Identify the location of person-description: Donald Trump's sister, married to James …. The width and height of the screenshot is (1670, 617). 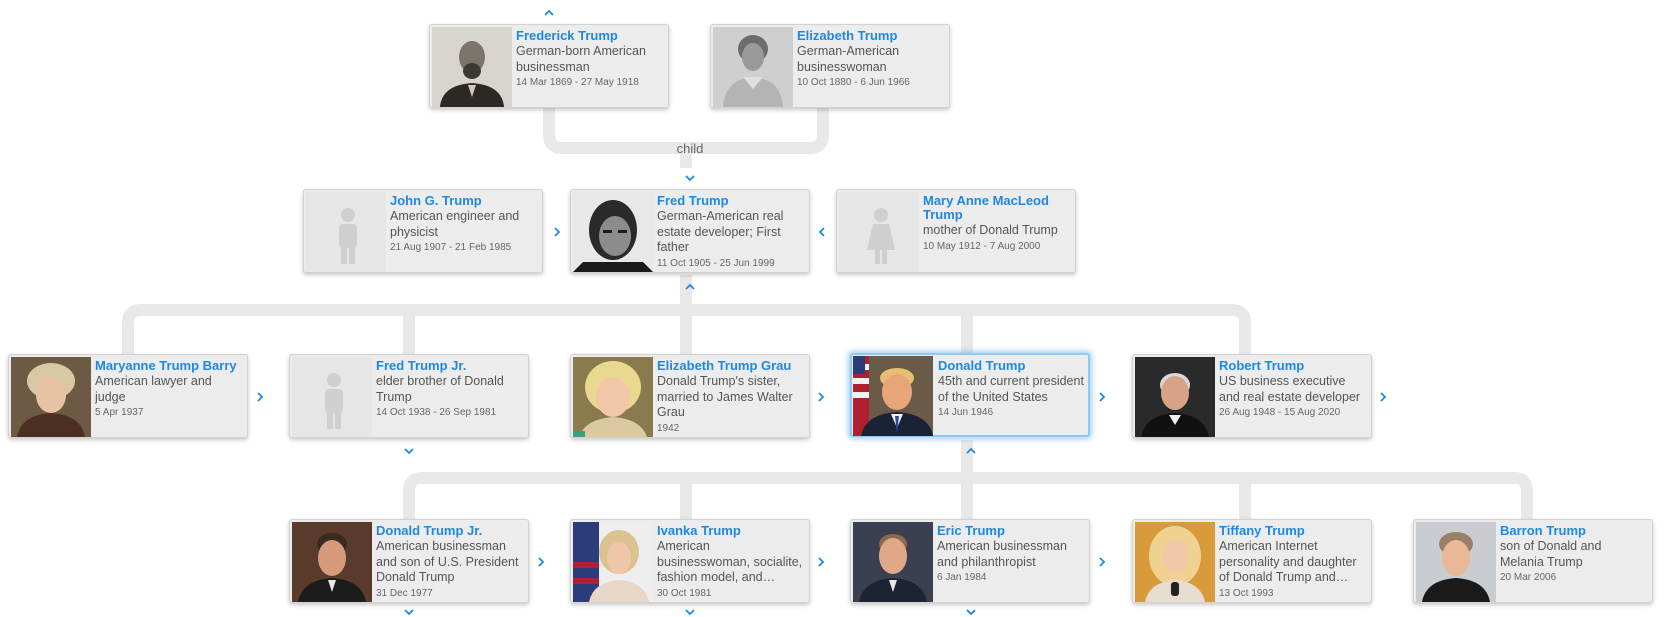
(725, 396).